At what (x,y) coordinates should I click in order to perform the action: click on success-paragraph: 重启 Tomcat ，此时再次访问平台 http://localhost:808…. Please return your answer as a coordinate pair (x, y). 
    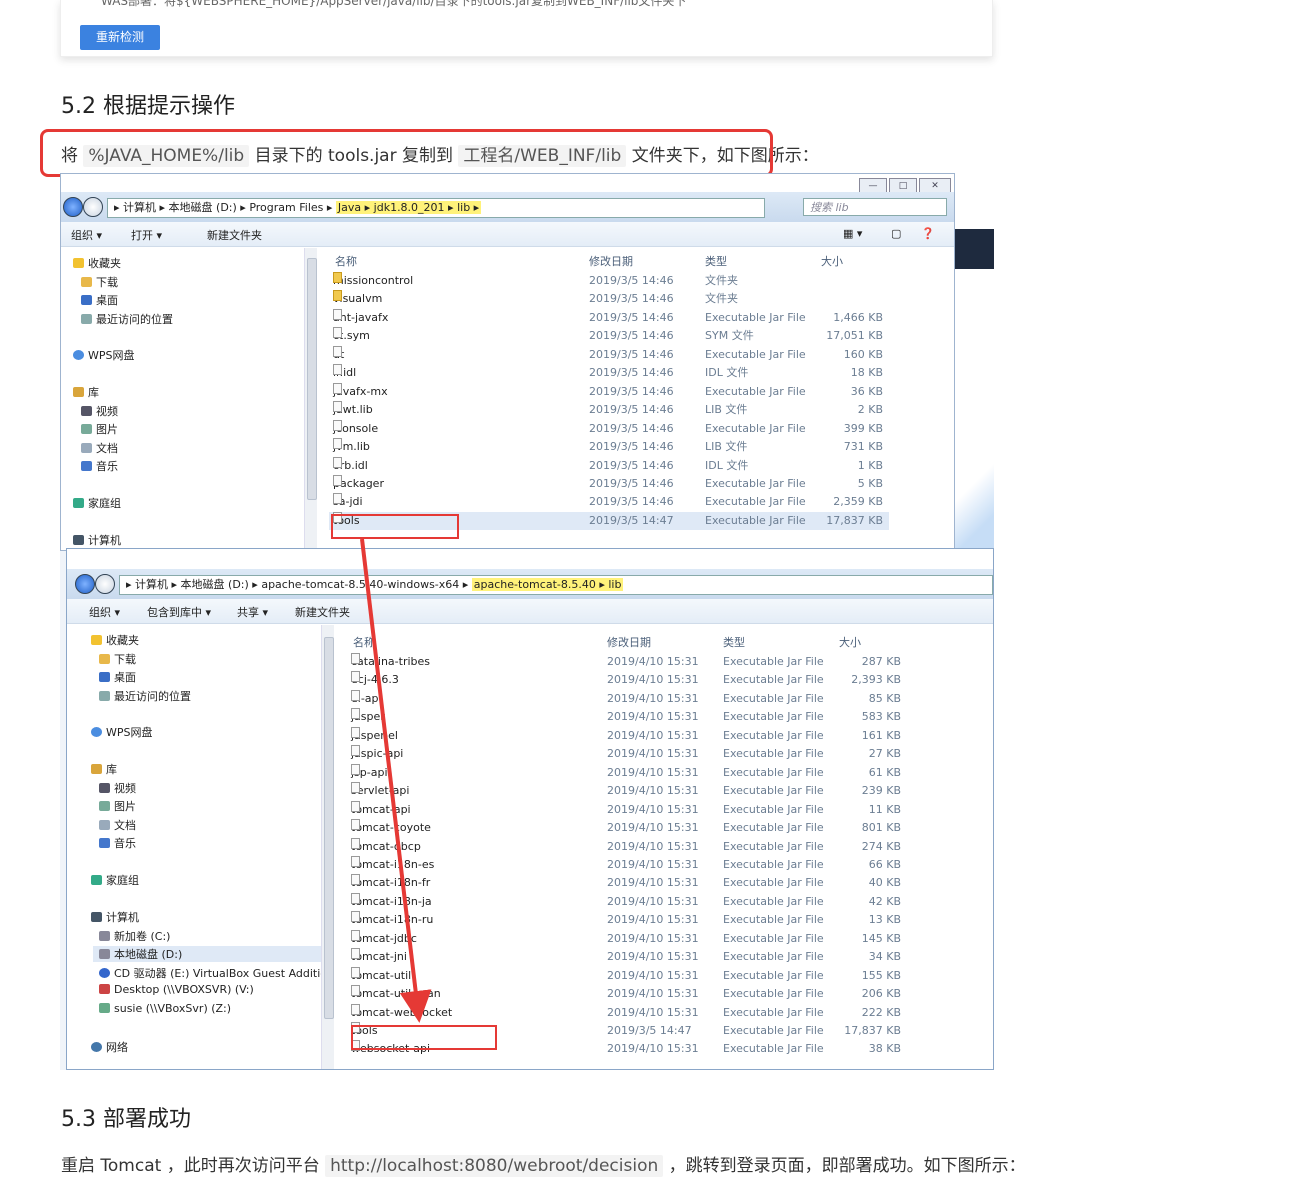
    Looking at the image, I should click on (543, 1164).